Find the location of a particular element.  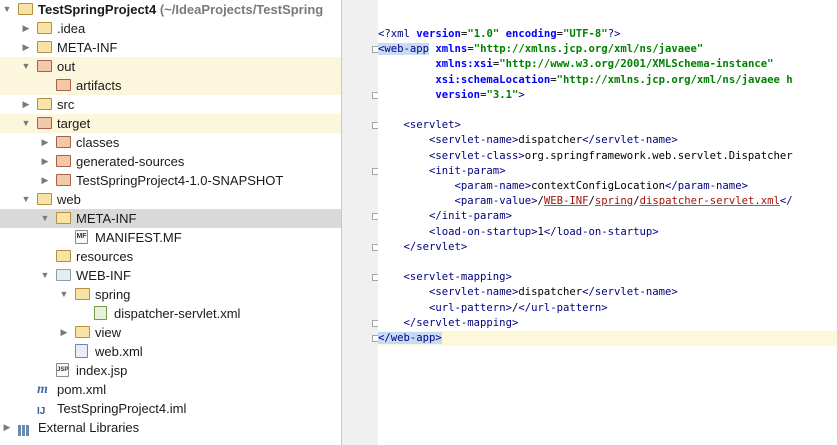

code-token: <servlet-name> is located at coordinates (474, 292).